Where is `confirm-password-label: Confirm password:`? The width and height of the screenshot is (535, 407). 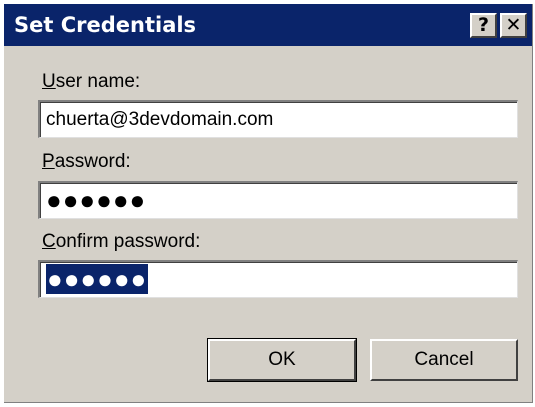 confirm-password-label: Confirm password: is located at coordinates (121, 241).